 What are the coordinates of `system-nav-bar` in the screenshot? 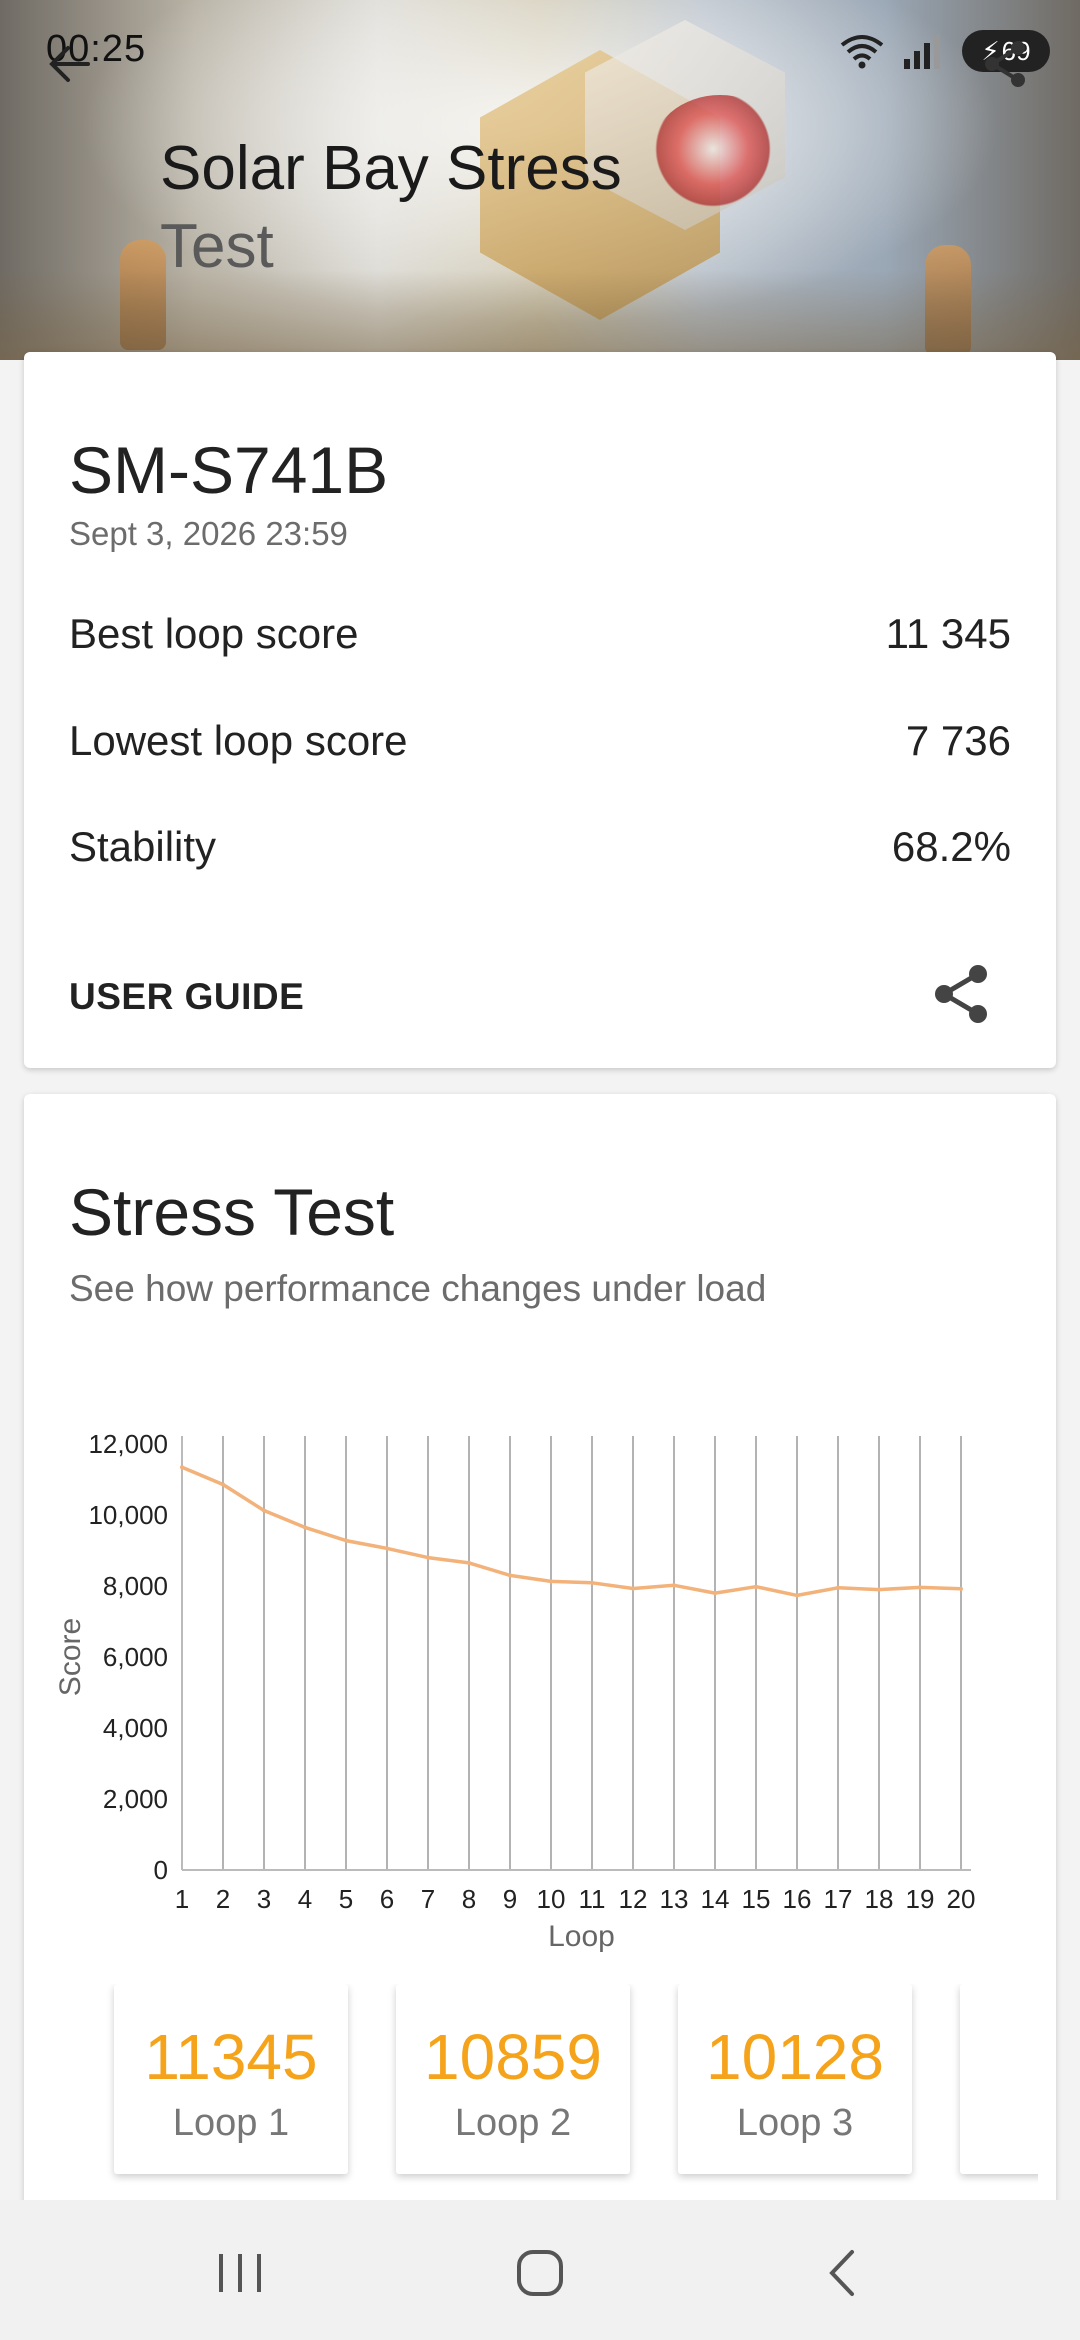 It's located at (540, 2270).